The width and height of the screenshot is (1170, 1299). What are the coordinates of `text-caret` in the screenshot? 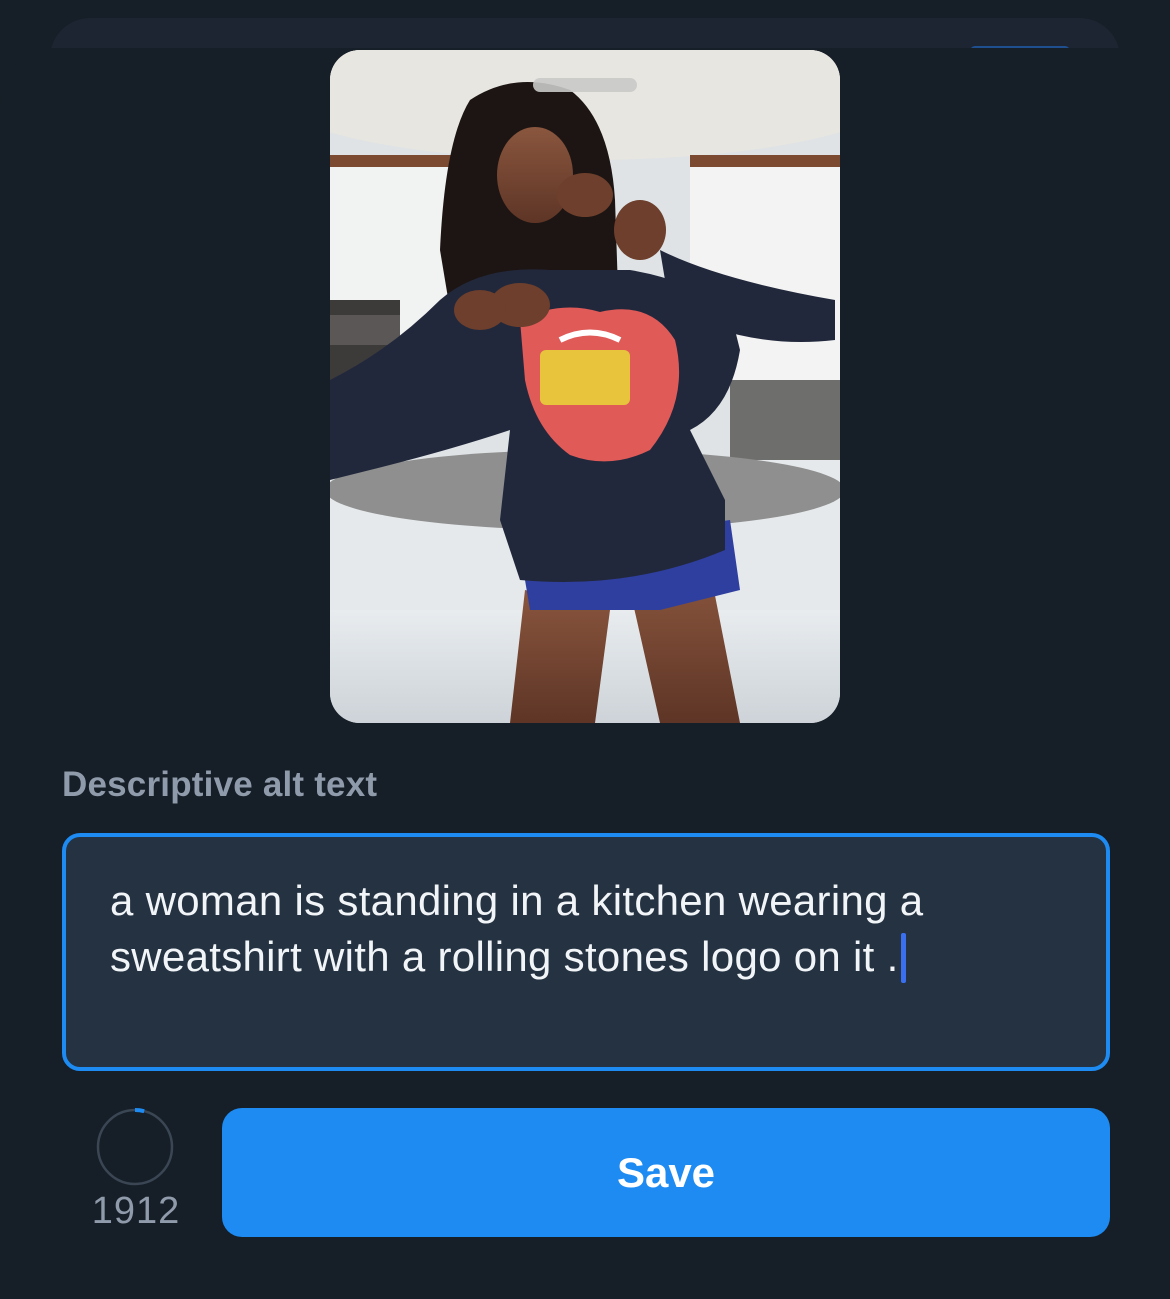 It's located at (903, 958).